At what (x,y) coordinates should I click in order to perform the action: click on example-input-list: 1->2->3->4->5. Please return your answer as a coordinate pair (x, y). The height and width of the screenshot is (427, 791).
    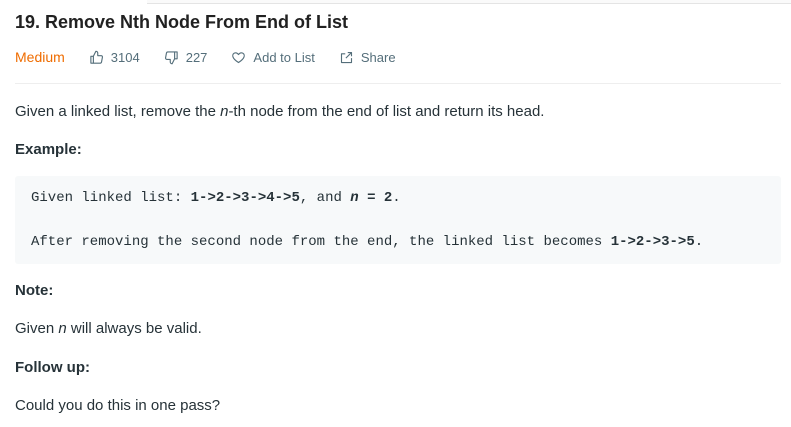
    Looking at the image, I should click on (245, 198).